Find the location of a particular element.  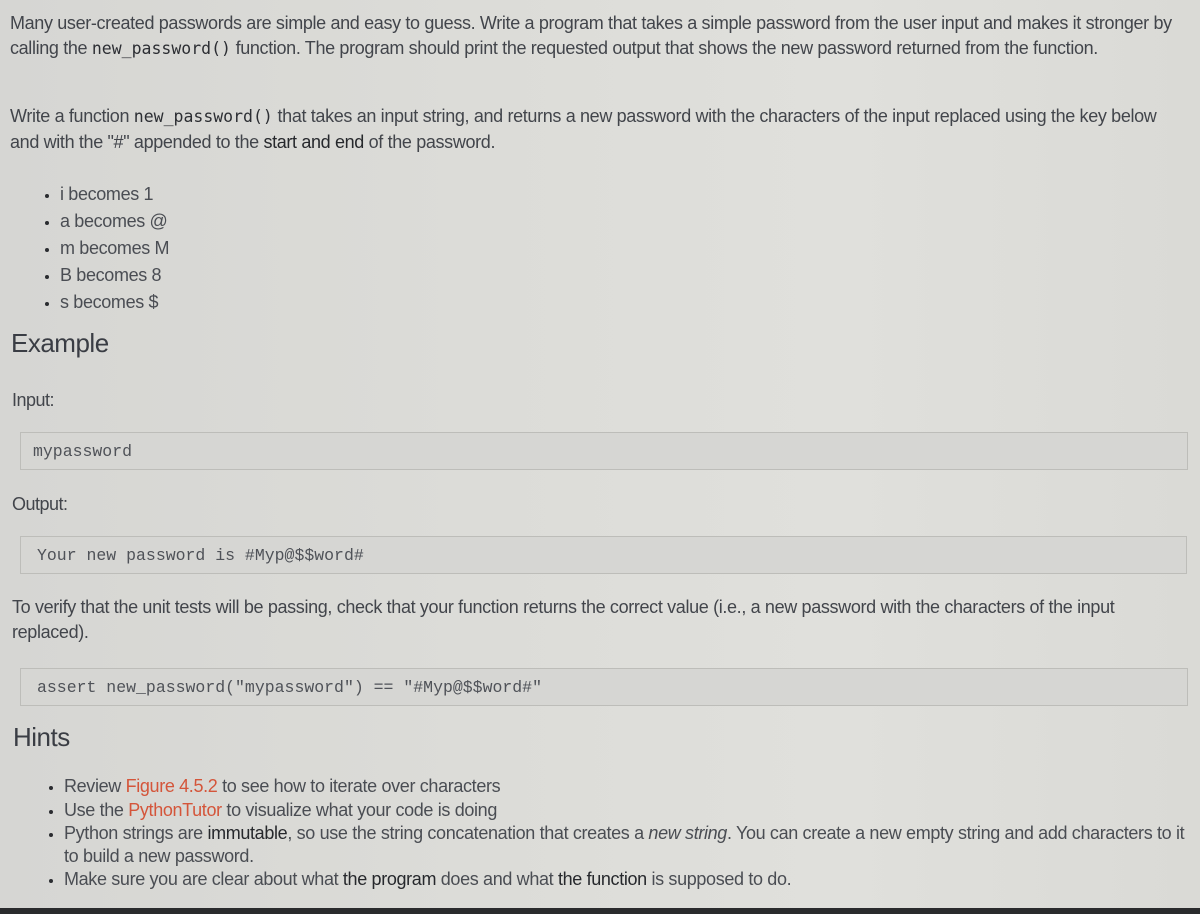

hint-text: does and what is located at coordinates (497, 879).